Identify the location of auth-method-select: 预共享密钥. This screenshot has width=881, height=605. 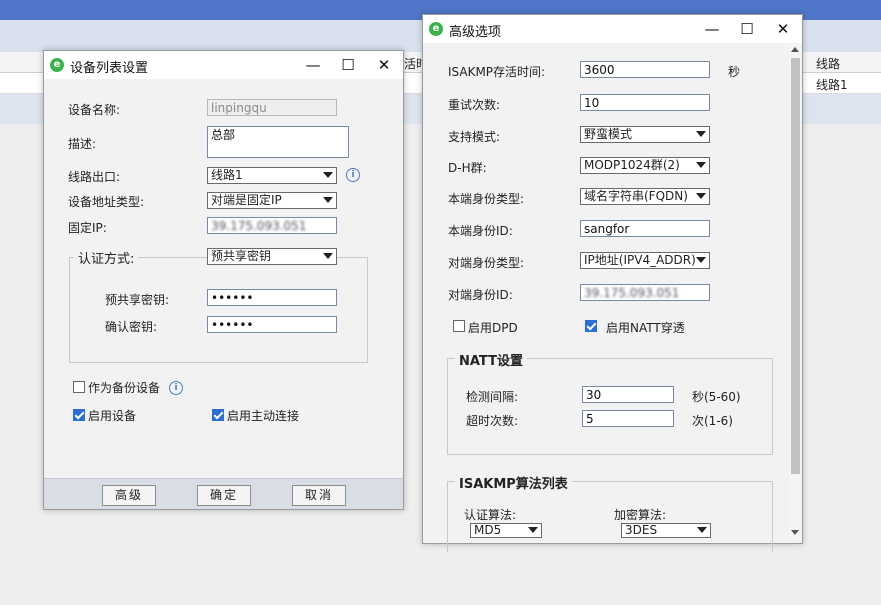
(272, 256).